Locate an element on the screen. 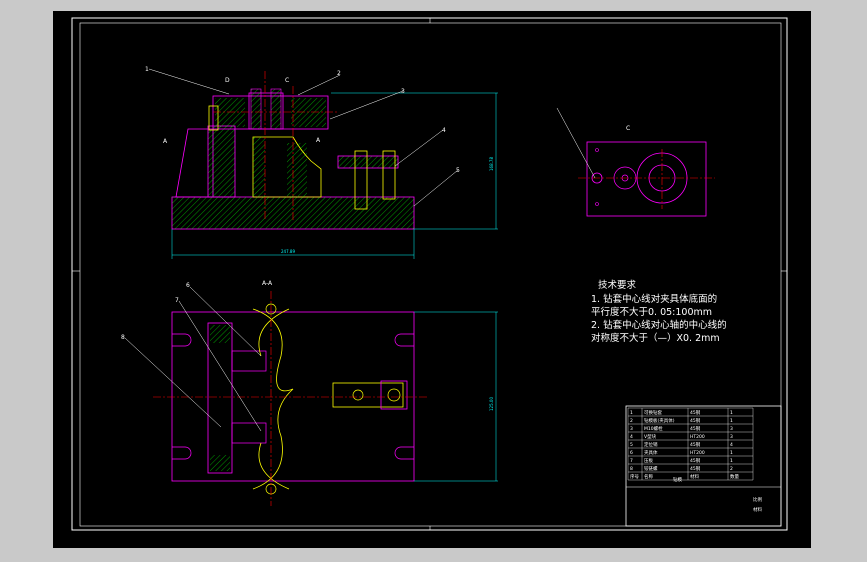  leader-8: 8 is located at coordinates (123, 337).